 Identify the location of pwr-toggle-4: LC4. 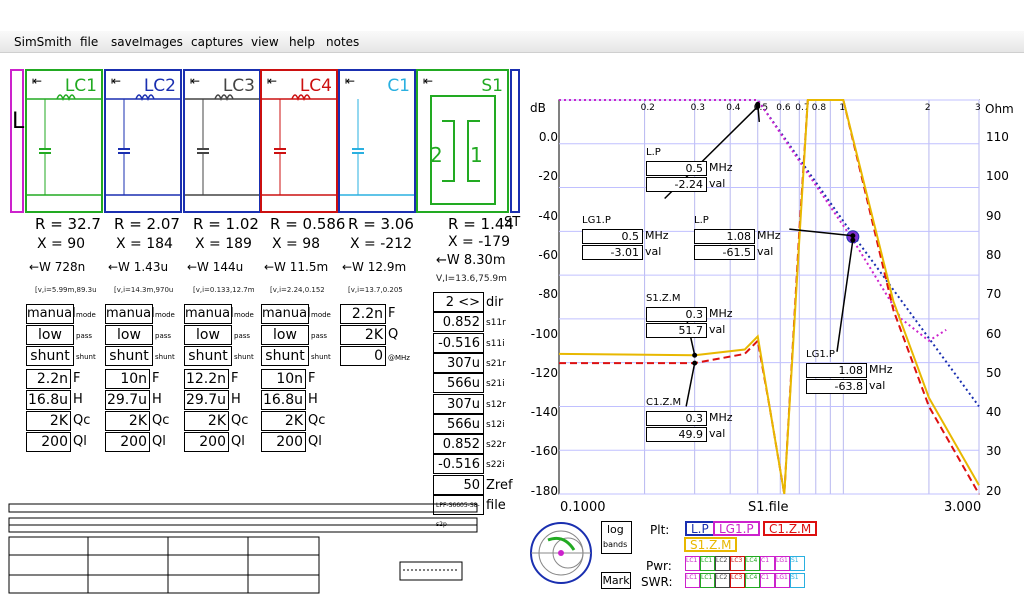
(752, 563).